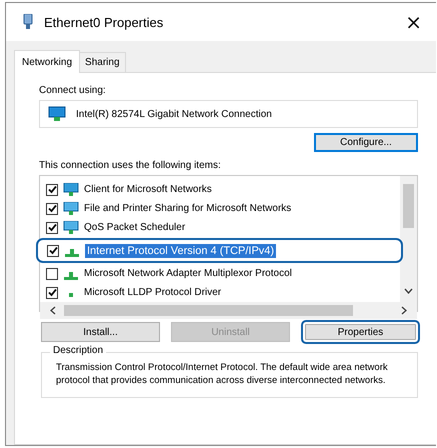 The image size is (437, 448). I want to click on tab: Sharing, so click(102, 62).